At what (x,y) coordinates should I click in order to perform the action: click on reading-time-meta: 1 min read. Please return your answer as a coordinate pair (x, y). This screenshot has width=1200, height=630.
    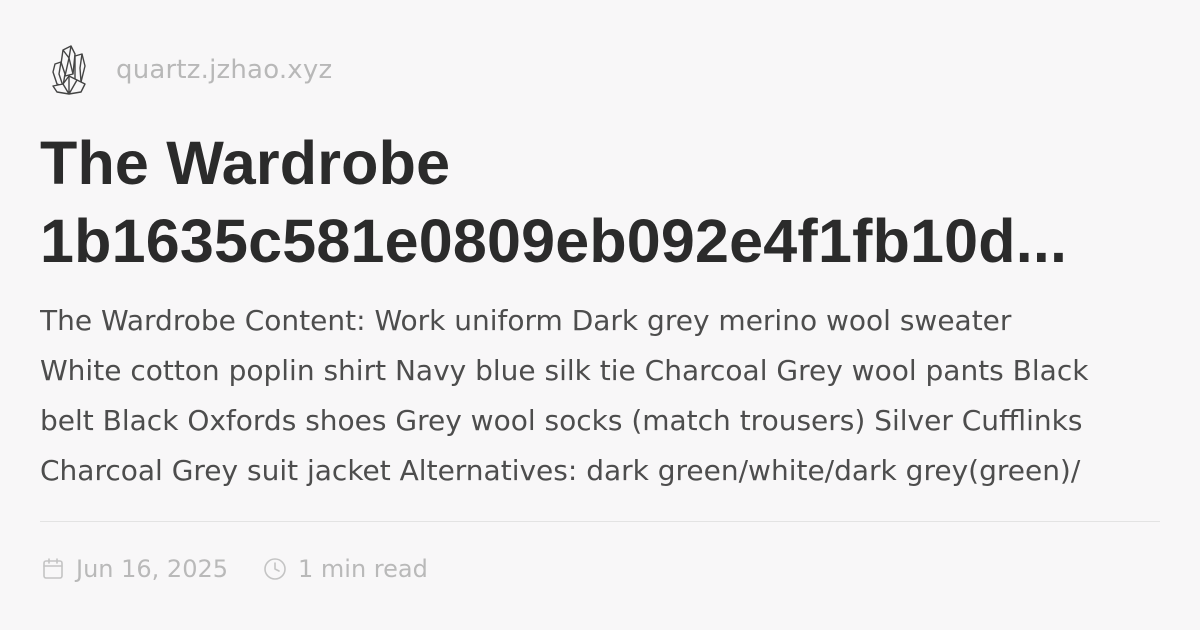
    Looking at the image, I should click on (345, 569).